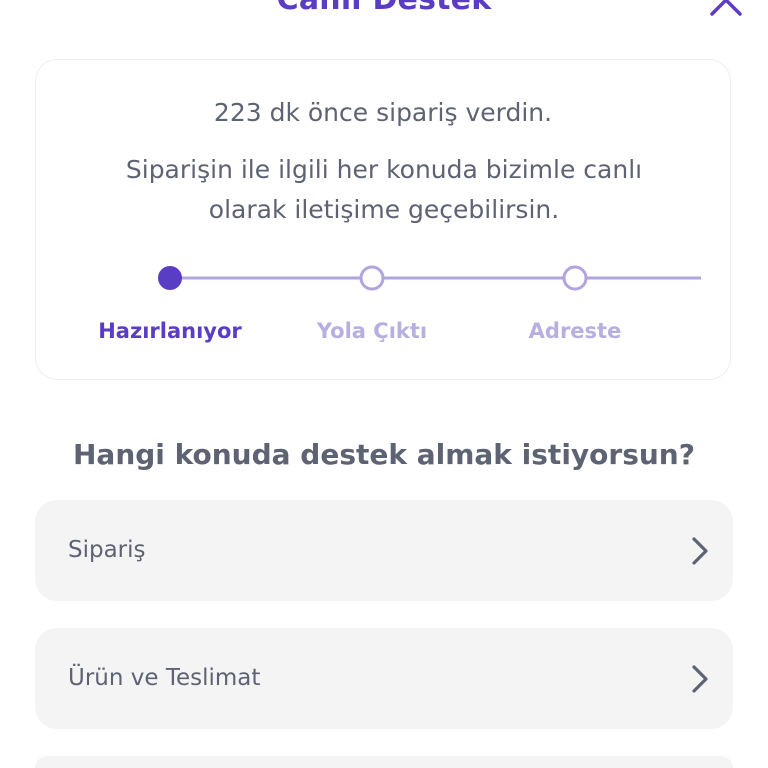 This screenshot has width=768, height=768. I want to click on step-dot-on-the-way, so click(372, 278).